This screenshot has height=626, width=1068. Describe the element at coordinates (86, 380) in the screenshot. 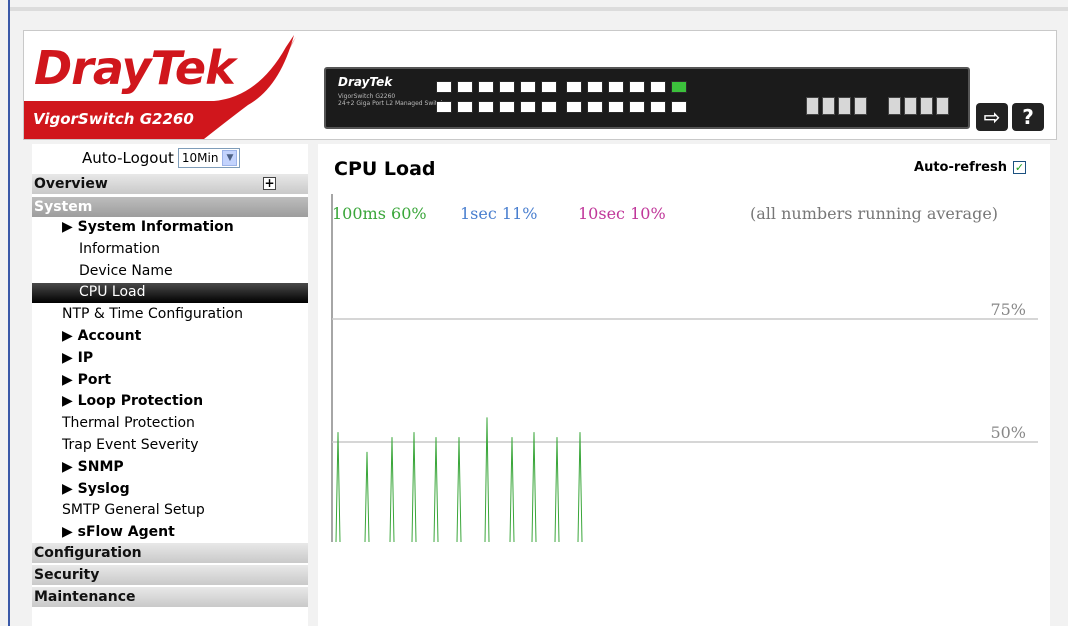

I see `sidebar-item-port: ▶ Port` at that location.